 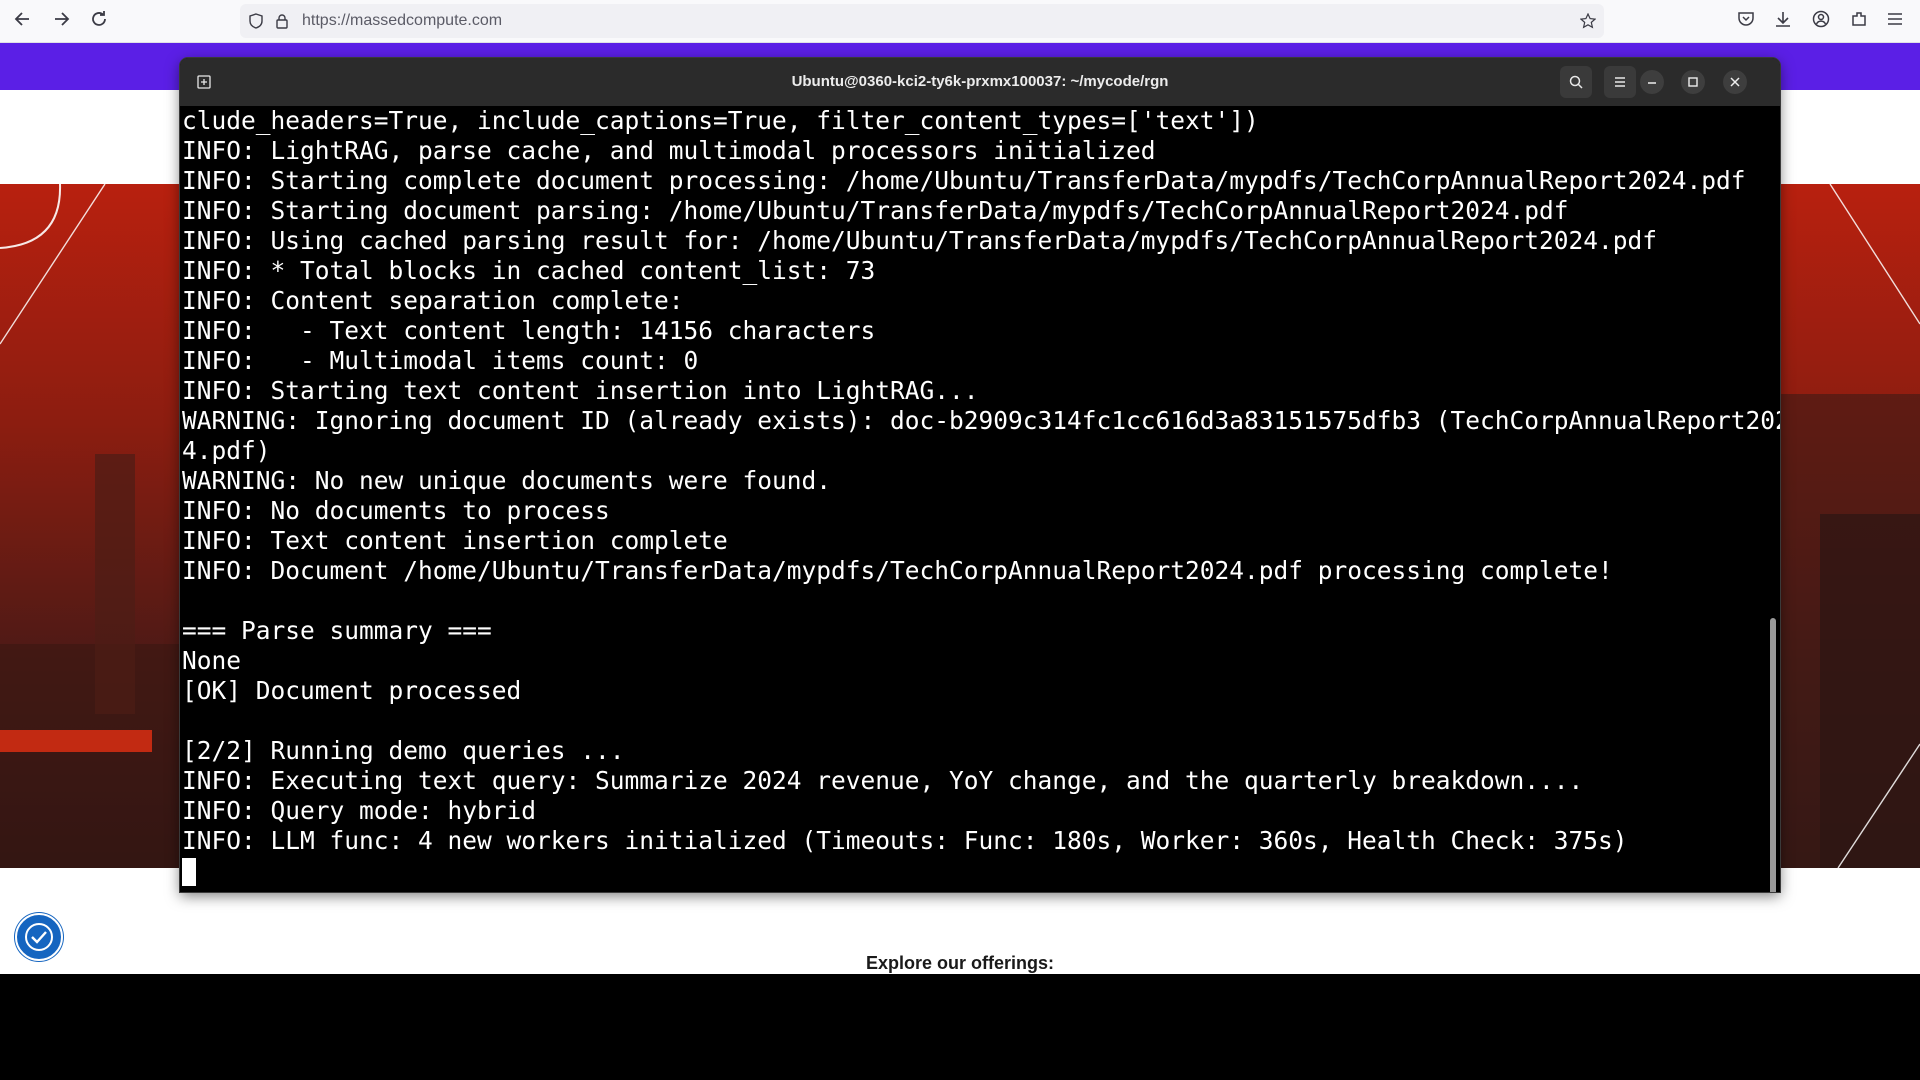 I want to click on browser-toolbar: https://massedcompute.com, so click(x=960, y=21).